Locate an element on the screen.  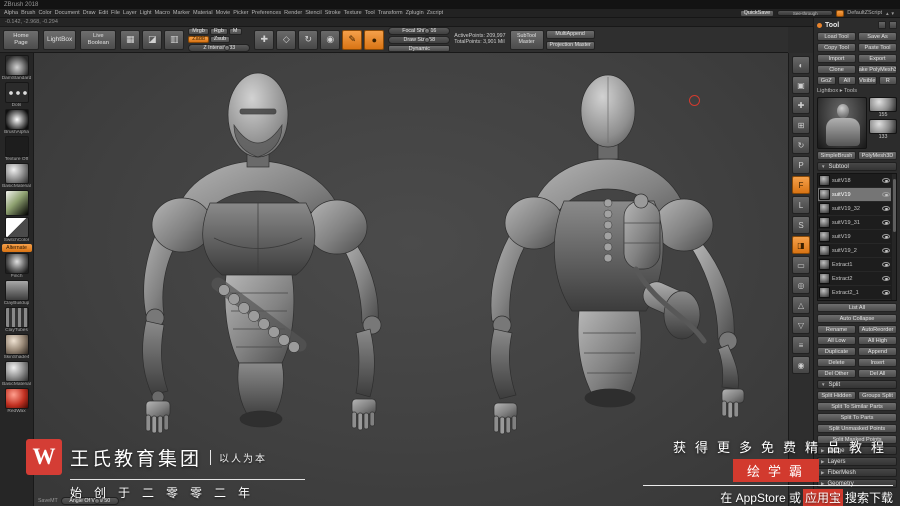
subtool-button: AutoReorder is located at coordinates (877, 329).